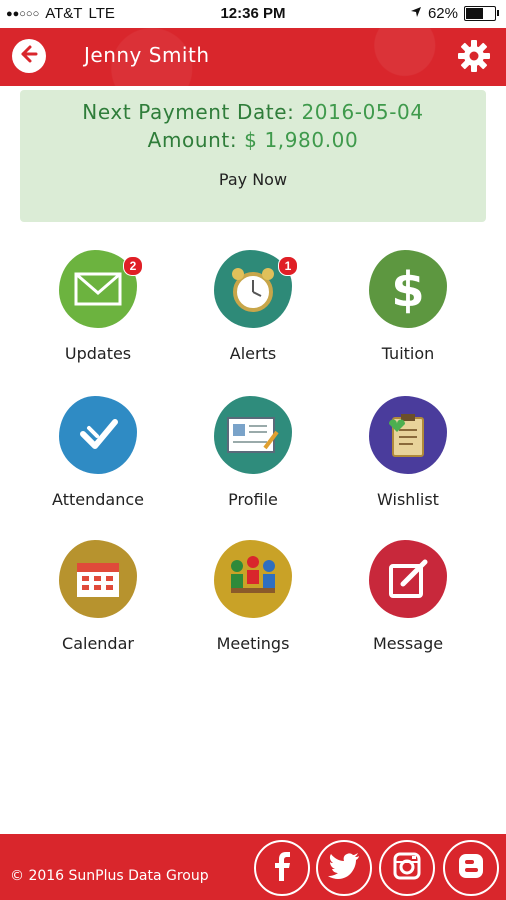  Describe the element at coordinates (109, 876) in the screenshot. I see `copyright-text: © 2016 SunPlus Data Group` at that location.